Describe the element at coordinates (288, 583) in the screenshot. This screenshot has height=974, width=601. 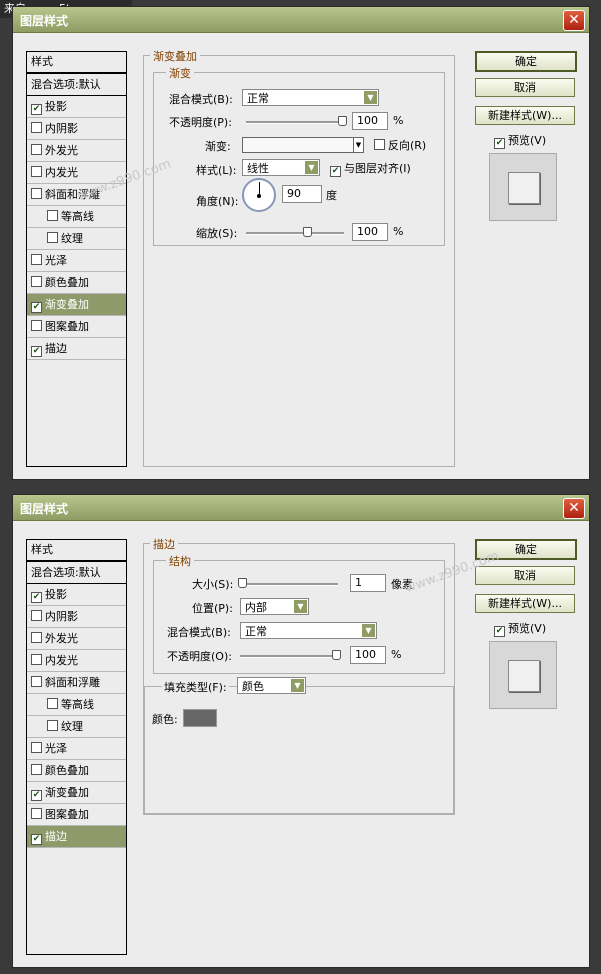
I see `size-slider` at that location.